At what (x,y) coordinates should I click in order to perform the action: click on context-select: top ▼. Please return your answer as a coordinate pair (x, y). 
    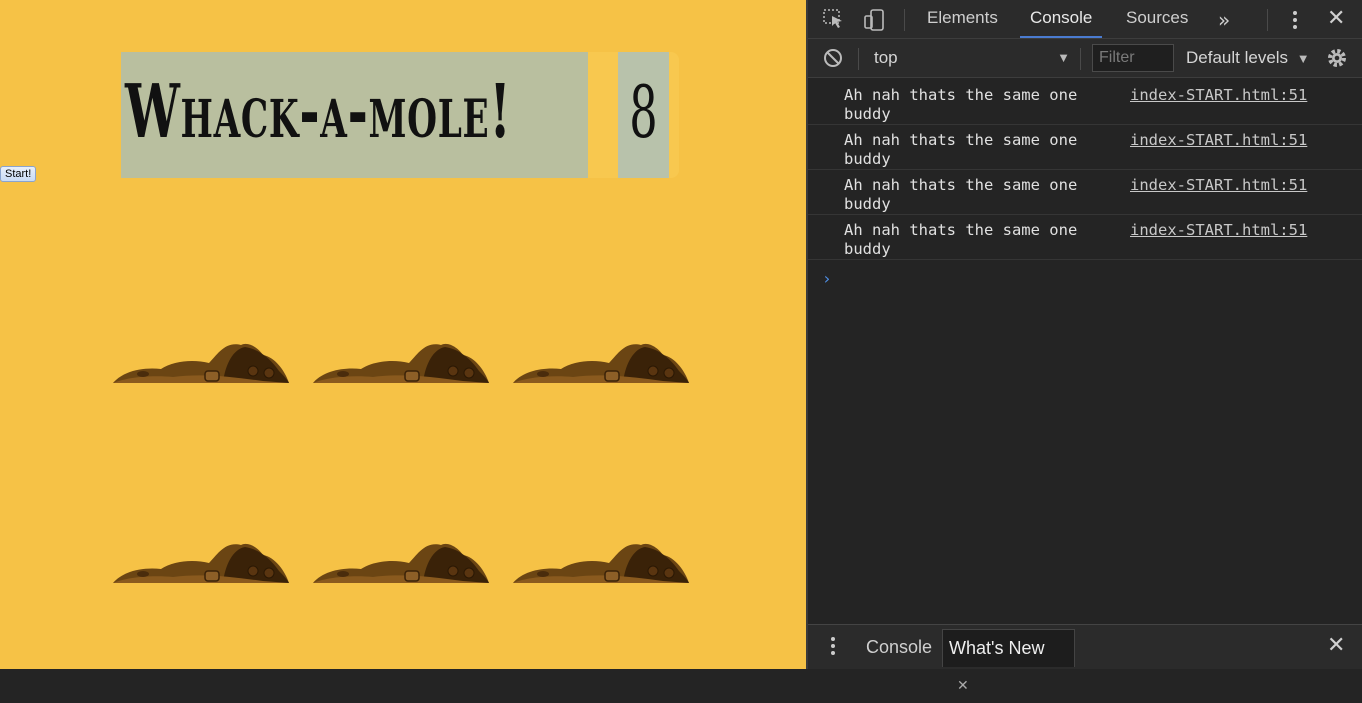
    Looking at the image, I should click on (967, 58).